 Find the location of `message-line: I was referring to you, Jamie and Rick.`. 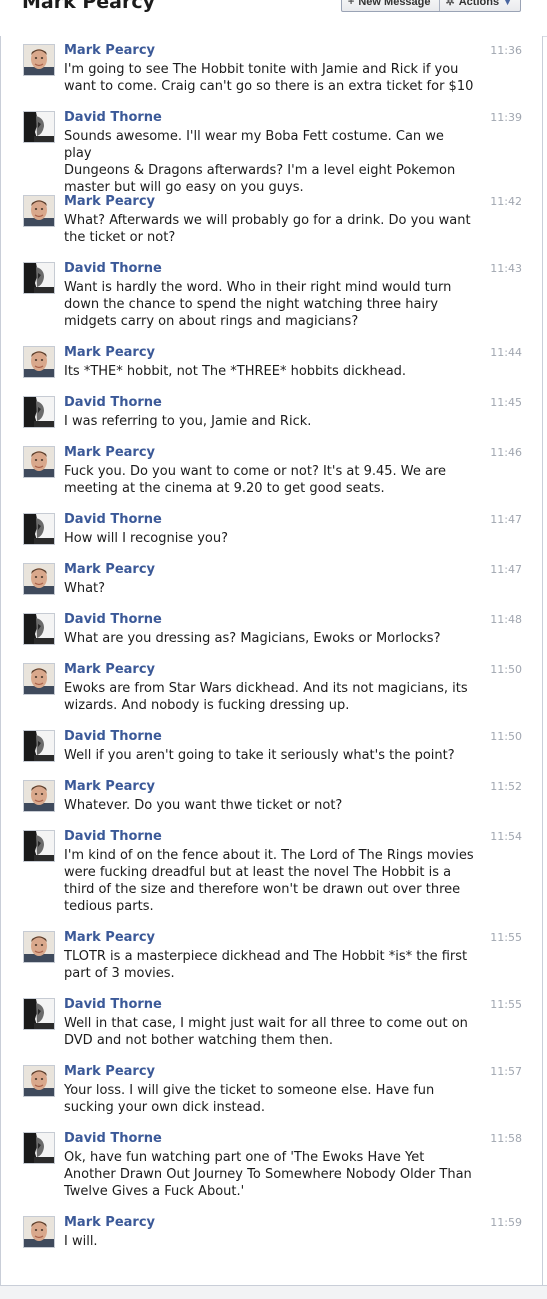

message-line: I was referring to you, Jamie and Rick. is located at coordinates (188, 421).